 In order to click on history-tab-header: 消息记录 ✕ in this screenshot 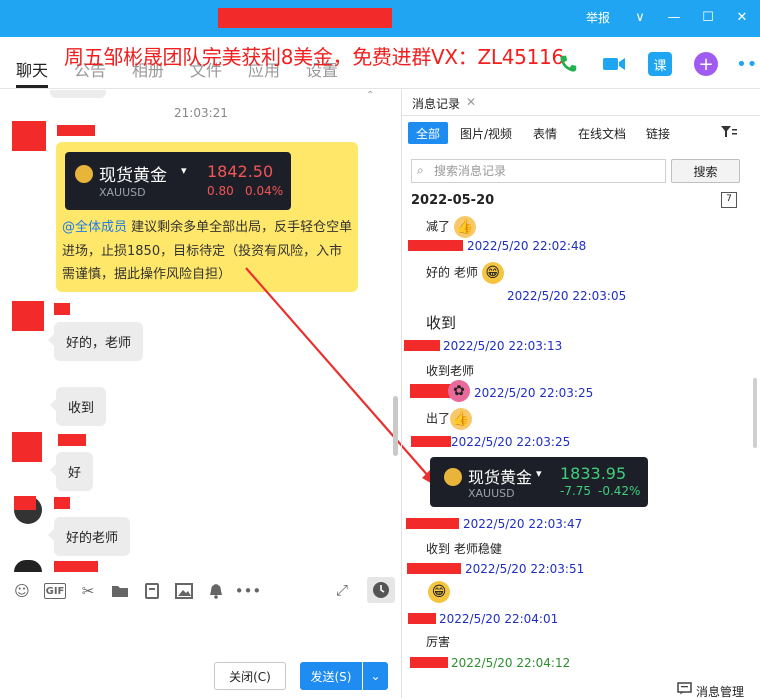, I will do `click(581, 103)`.